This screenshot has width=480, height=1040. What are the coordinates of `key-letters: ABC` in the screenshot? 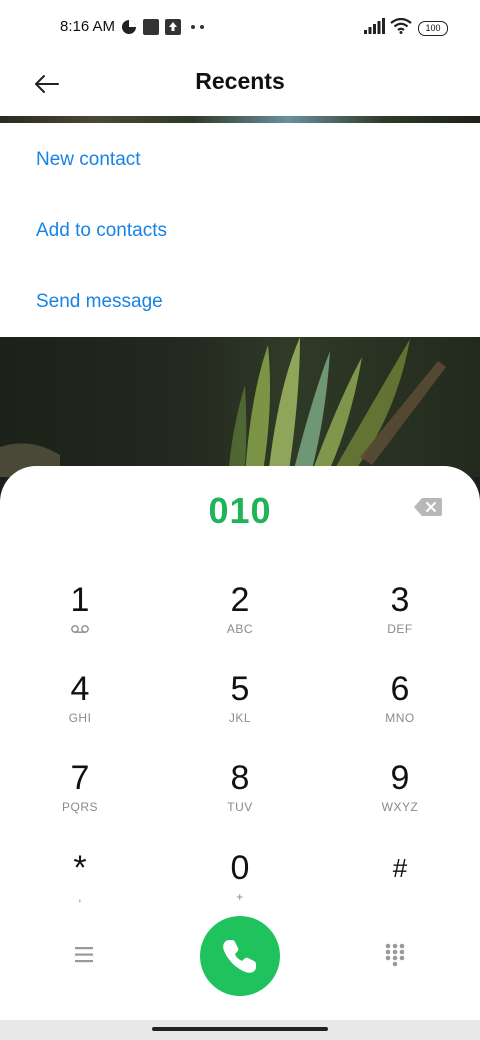 It's located at (240, 629).